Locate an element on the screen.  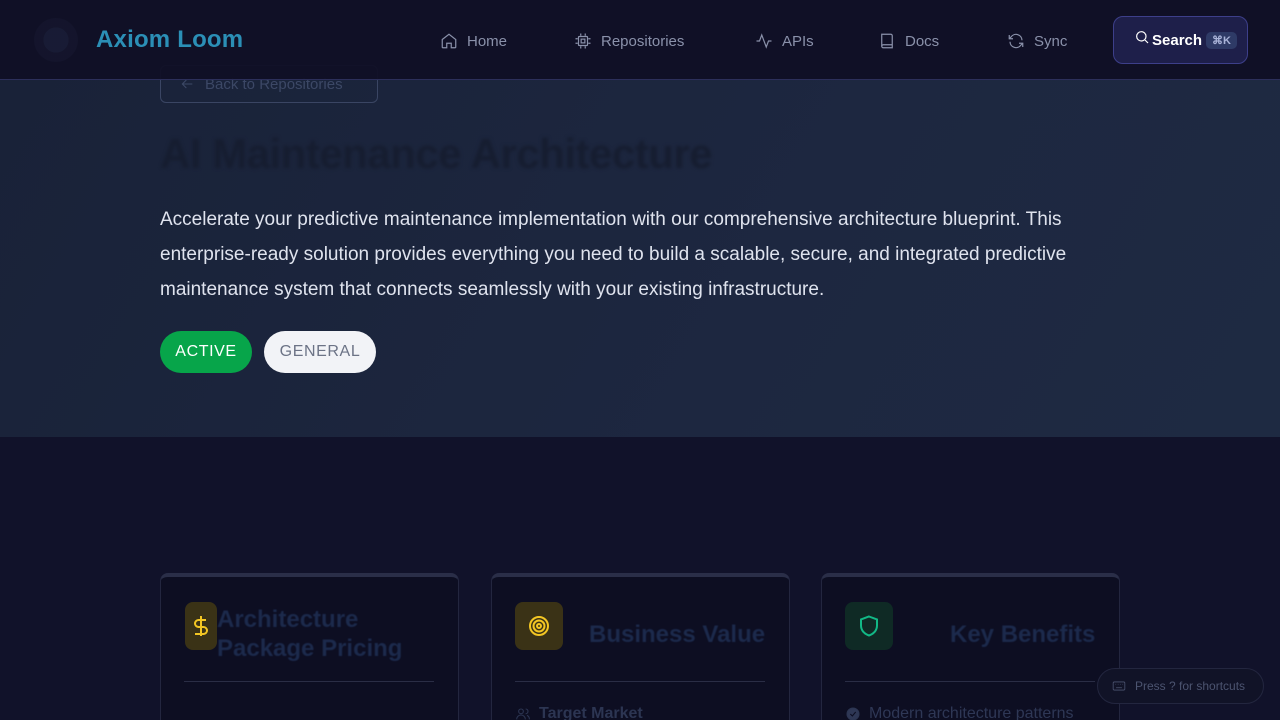
business-value-card: Business Value Target Market is located at coordinates (640, 646).